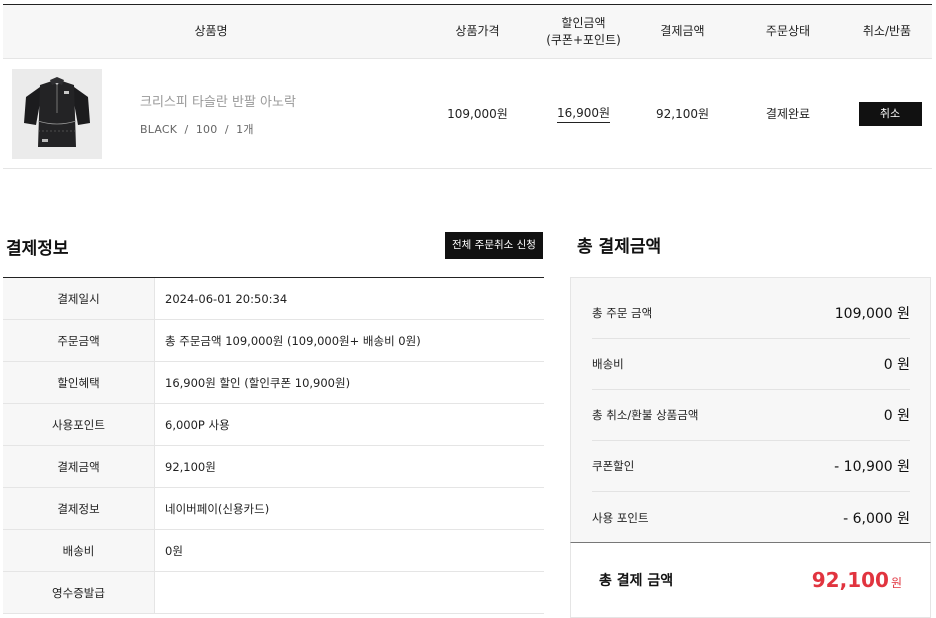 Image resolution: width=936 pixels, height=618 pixels. What do you see at coordinates (293, 340) in the screenshot?
I see `payment-row-value: 총 주문금액 109,000원 (109,000원+ 배송비 0원)` at bounding box center [293, 340].